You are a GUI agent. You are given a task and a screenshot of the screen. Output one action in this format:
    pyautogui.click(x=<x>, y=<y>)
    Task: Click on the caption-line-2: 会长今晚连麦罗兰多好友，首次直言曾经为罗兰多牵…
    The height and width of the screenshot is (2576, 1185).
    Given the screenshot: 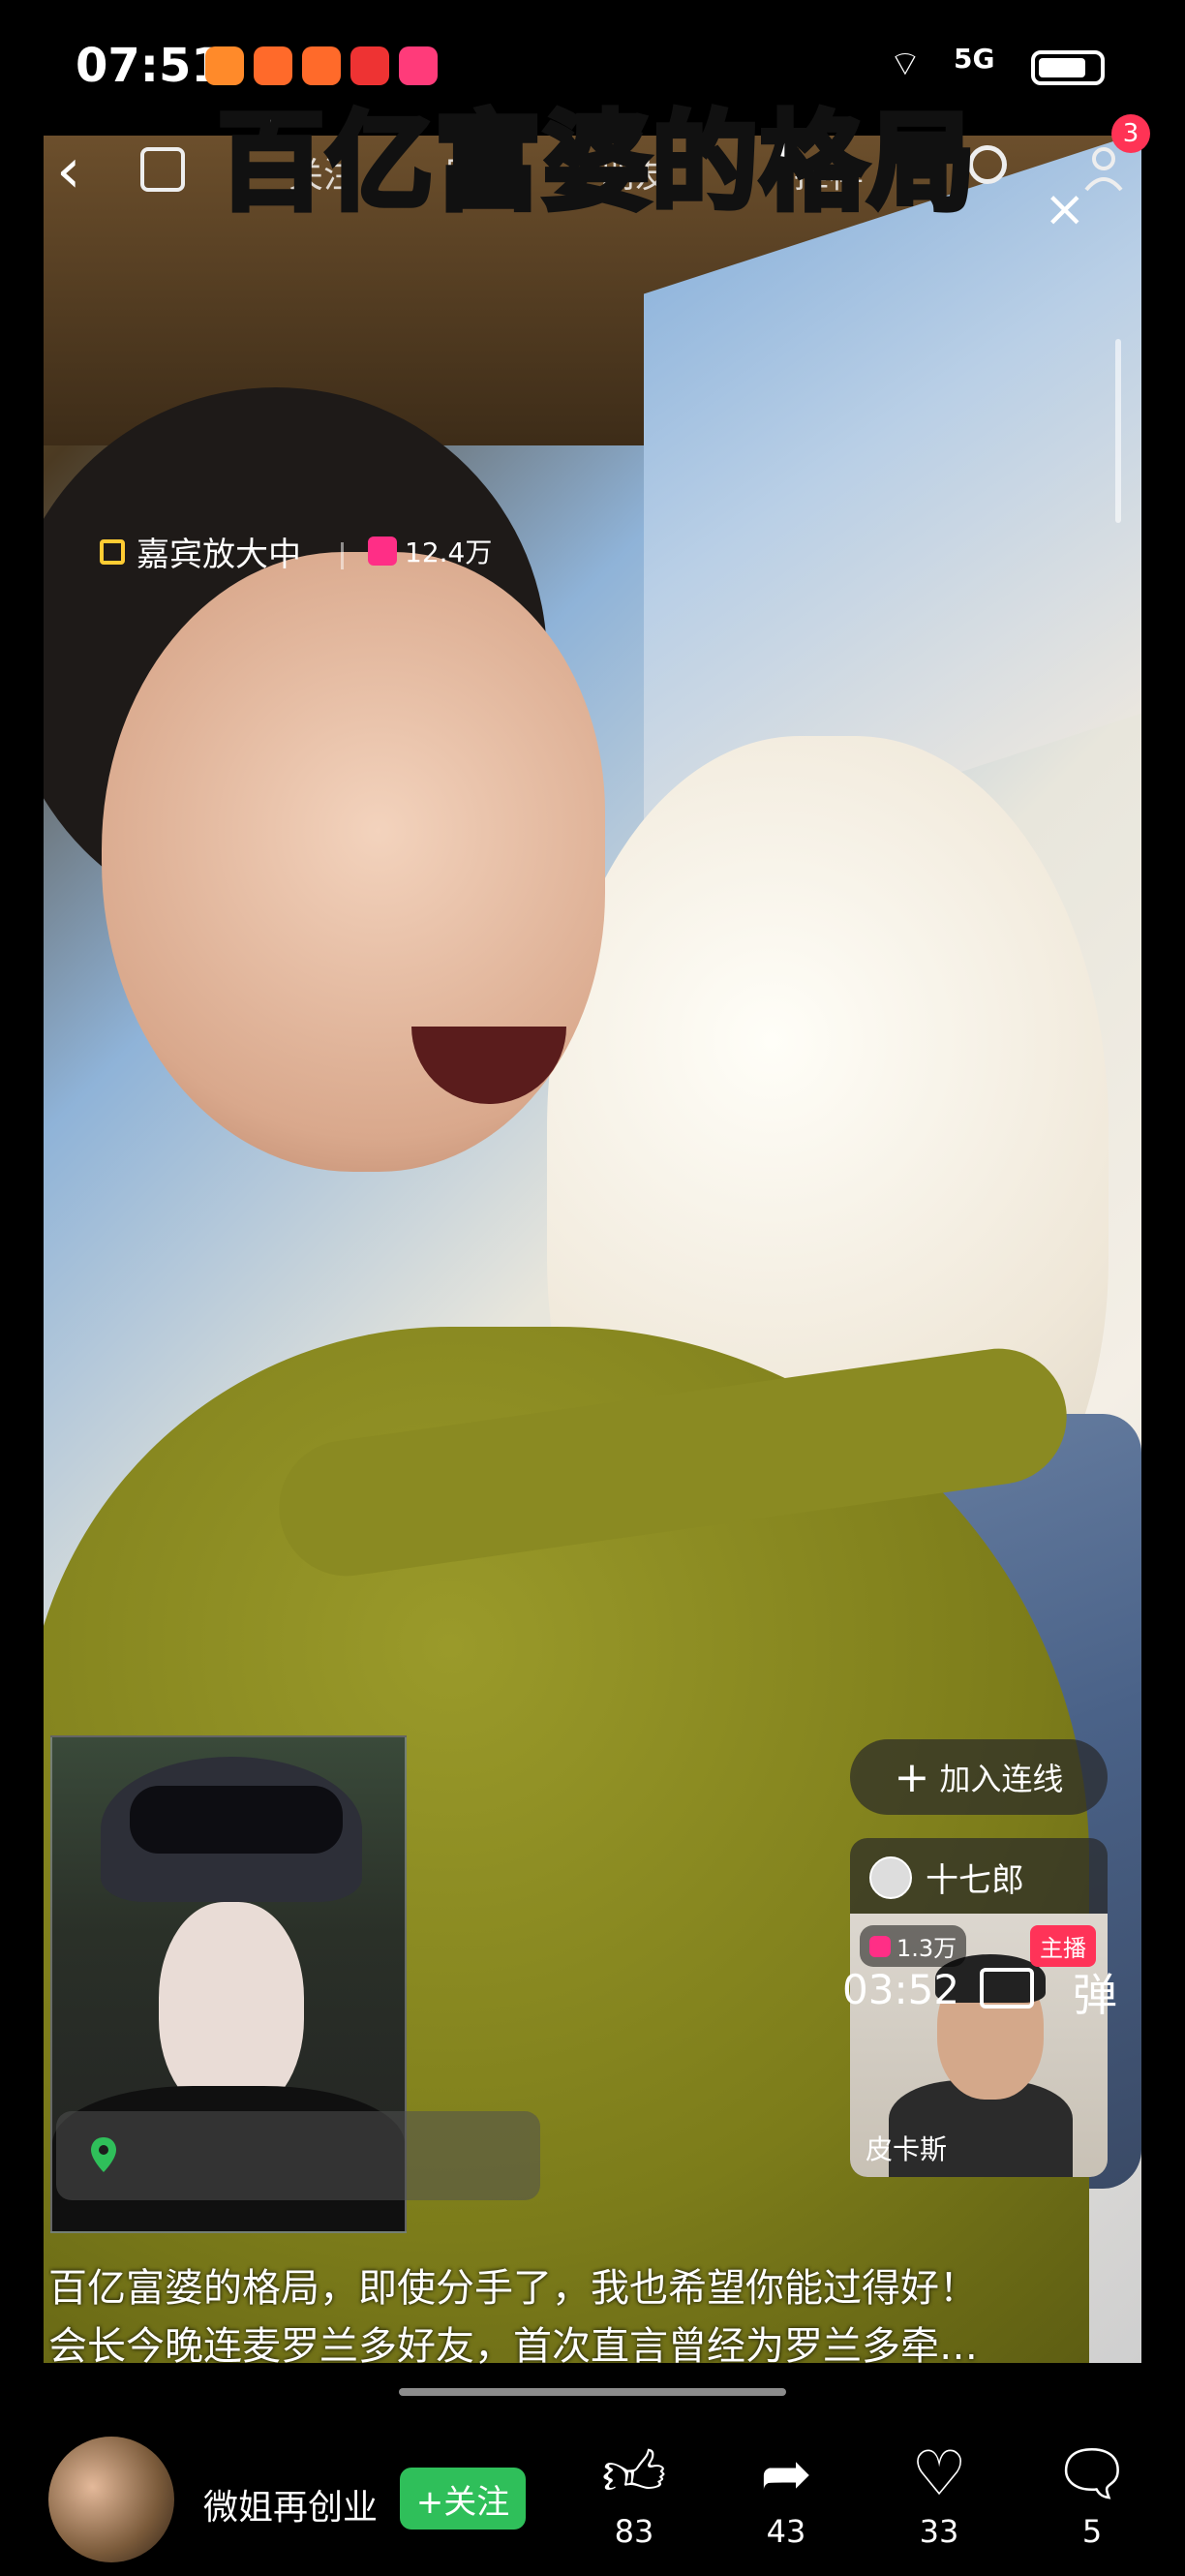 What is the action you would take?
    pyautogui.click(x=513, y=2346)
    